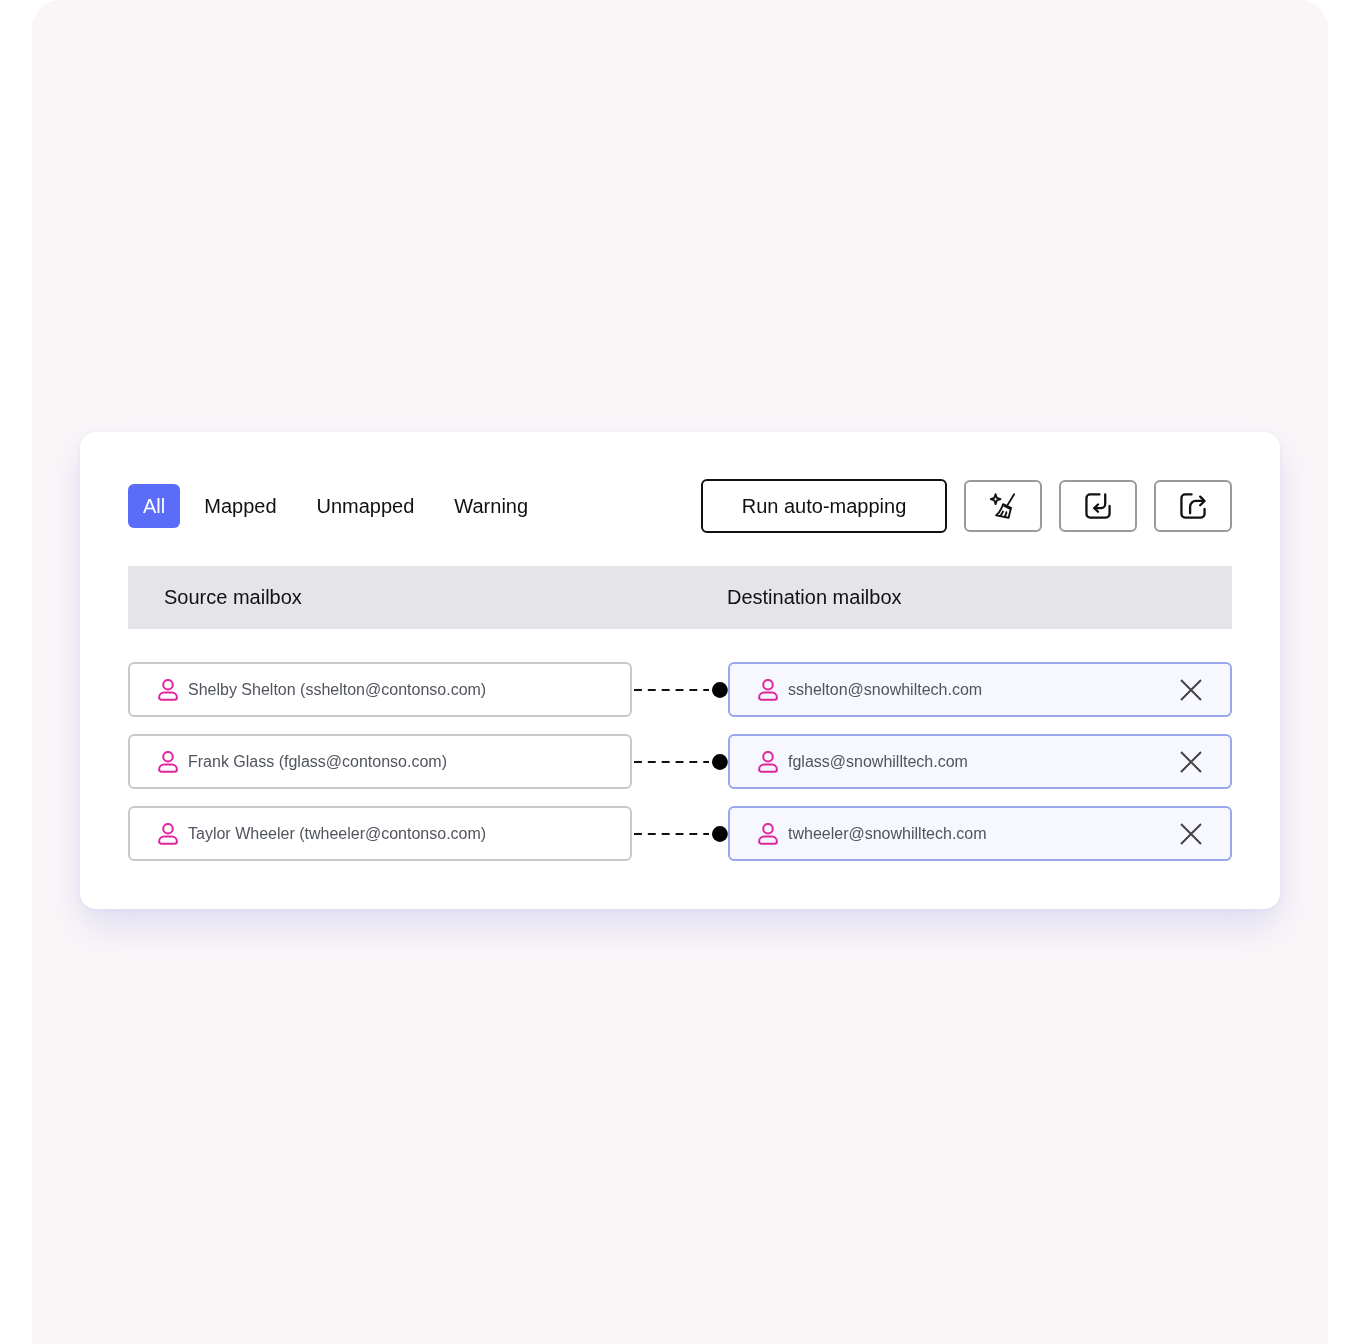 The height and width of the screenshot is (1344, 1360). I want to click on destination-mailbox-entry: sshelton@snowhiltech.com, so click(980, 689).